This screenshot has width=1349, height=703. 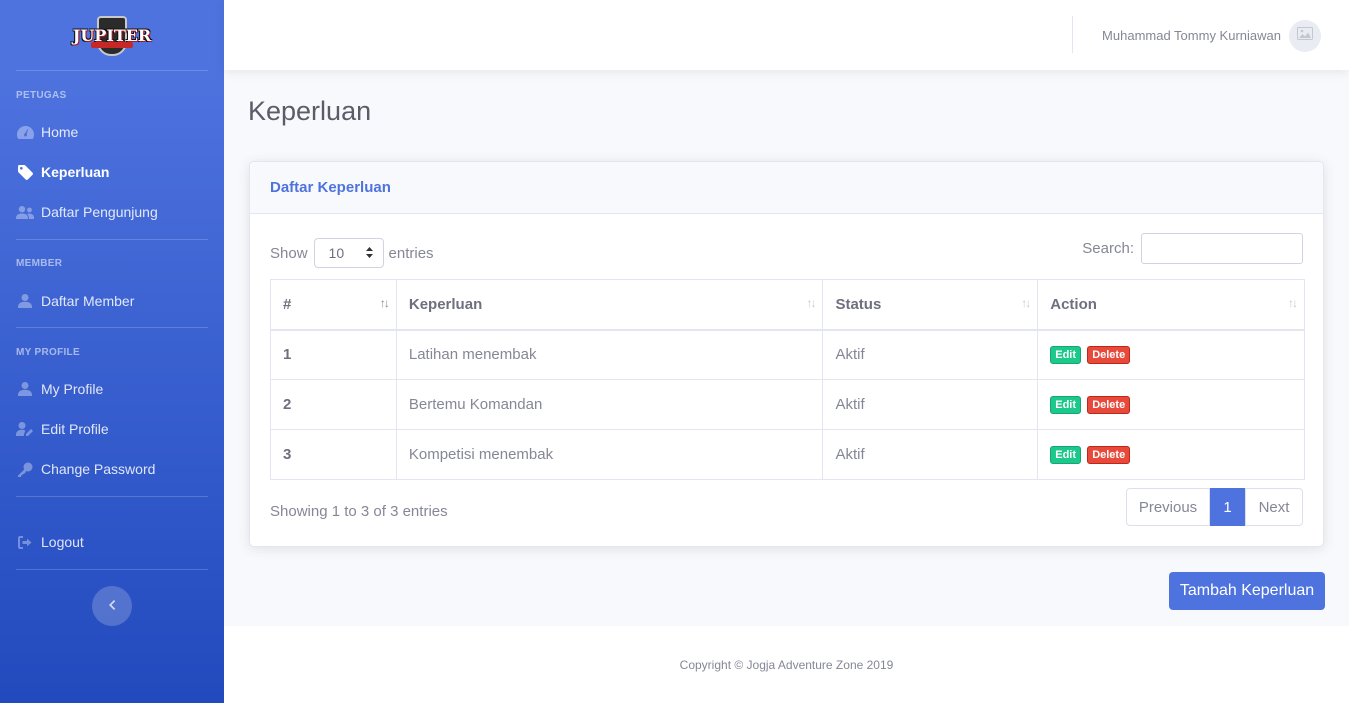 I want to click on card-header: Daftar Keperluan, so click(x=786, y=188).